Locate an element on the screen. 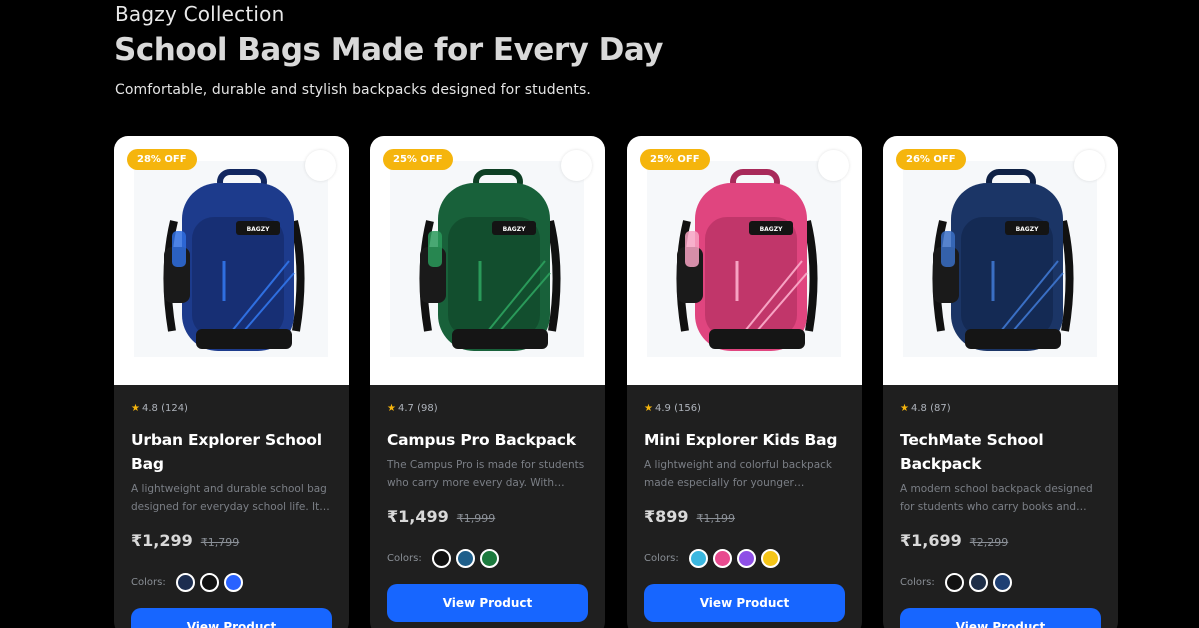  price-row: ₹1,499 ₹1,999 is located at coordinates (488, 519).